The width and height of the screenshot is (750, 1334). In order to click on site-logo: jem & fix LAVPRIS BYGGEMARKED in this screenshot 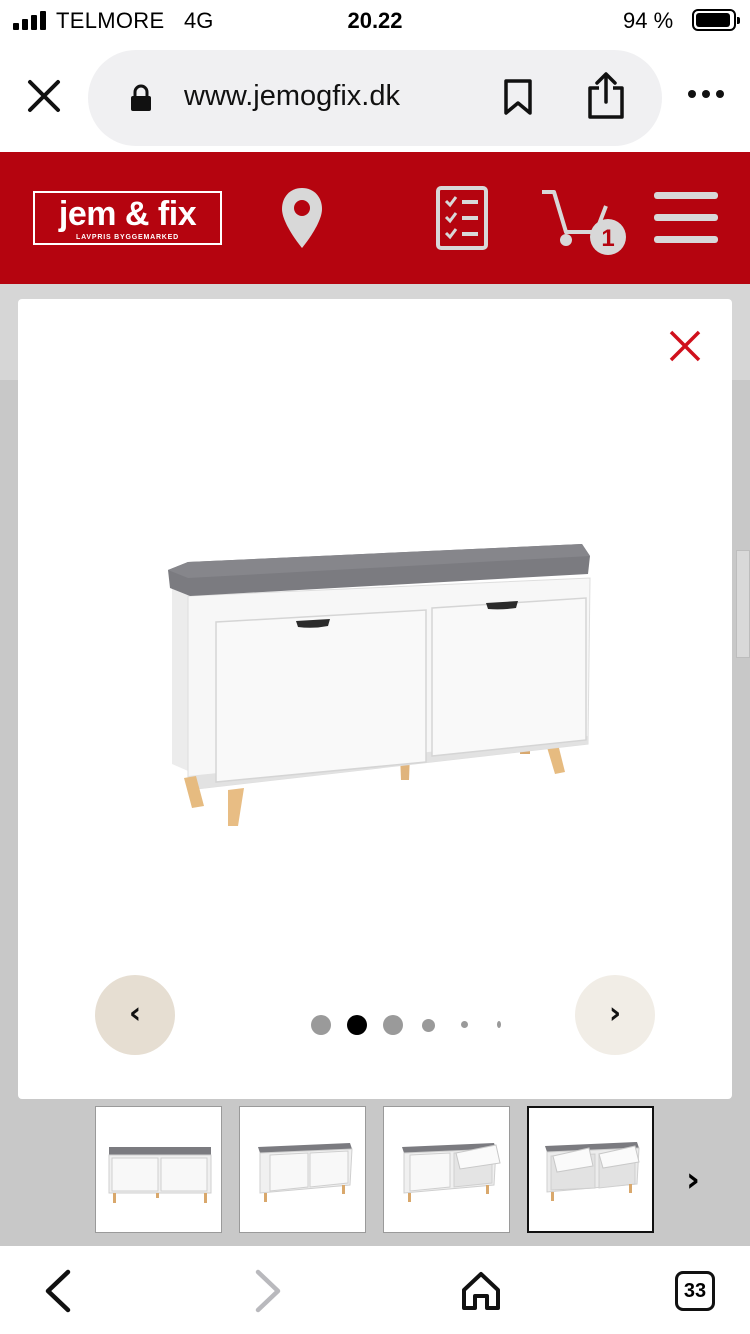, I will do `click(127, 218)`.